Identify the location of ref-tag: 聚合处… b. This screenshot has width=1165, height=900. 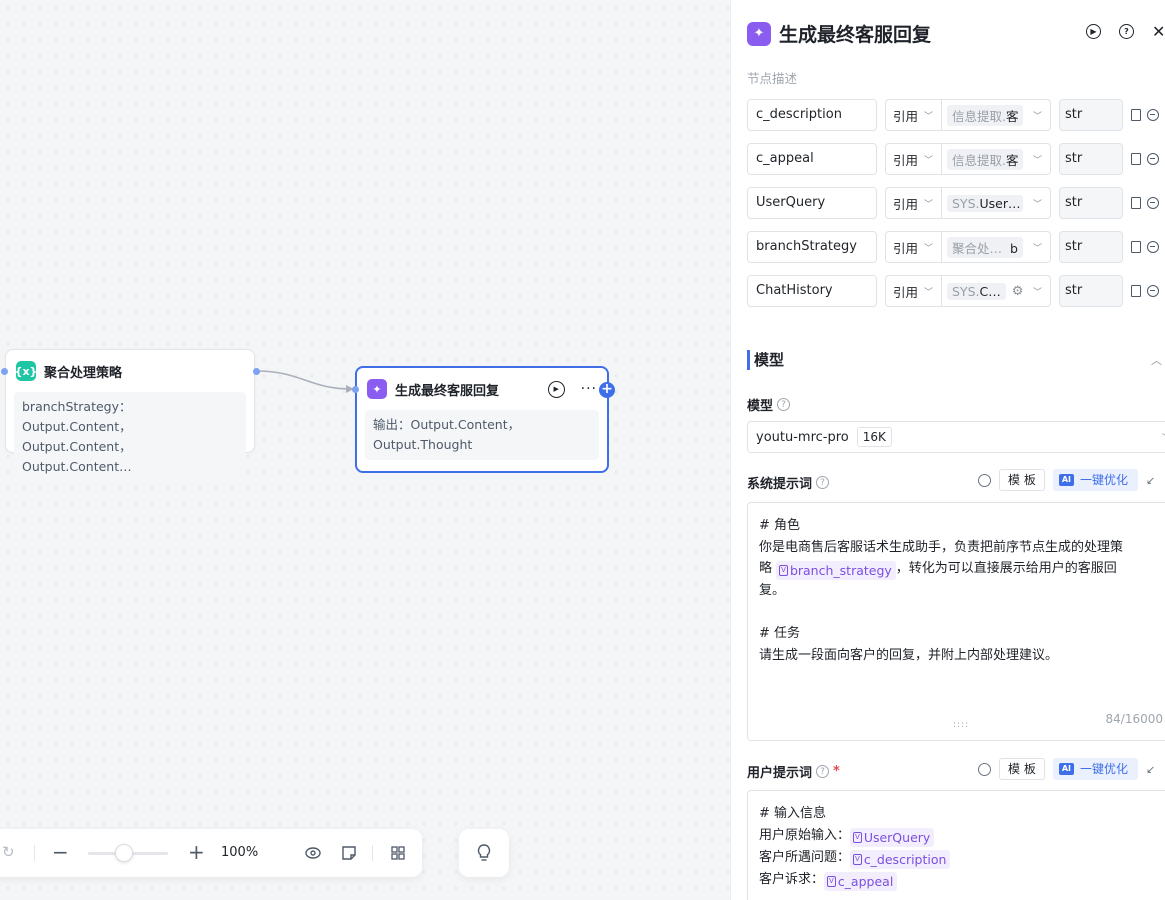
(985, 247).